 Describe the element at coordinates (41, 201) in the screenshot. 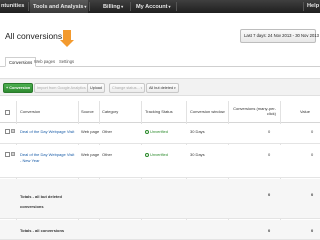

I see `totals-label: Totals - all but deleted conversions` at that location.